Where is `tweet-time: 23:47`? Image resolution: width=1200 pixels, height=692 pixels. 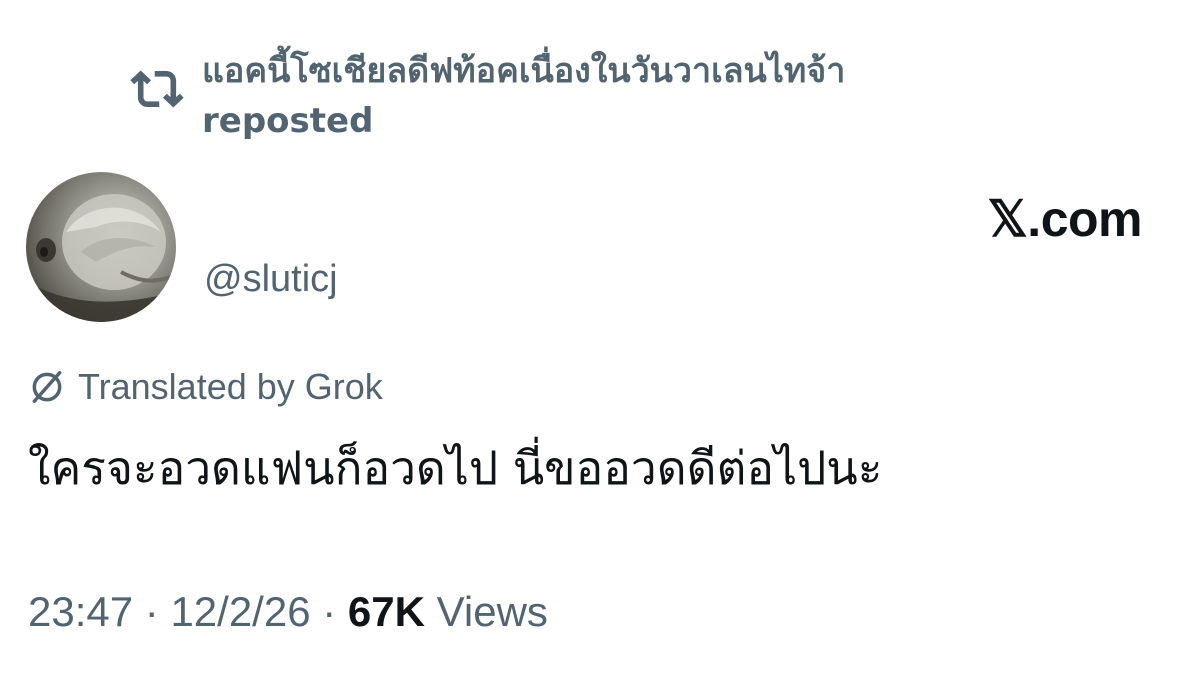 tweet-time: 23:47 is located at coordinates (80, 611).